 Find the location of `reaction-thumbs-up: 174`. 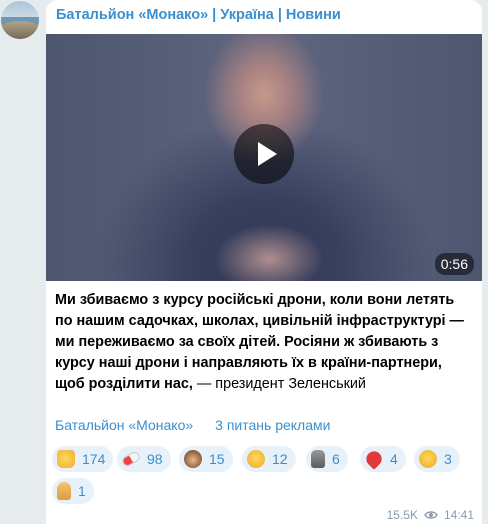

reaction-thumbs-up: 174 is located at coordinates (83, 459).